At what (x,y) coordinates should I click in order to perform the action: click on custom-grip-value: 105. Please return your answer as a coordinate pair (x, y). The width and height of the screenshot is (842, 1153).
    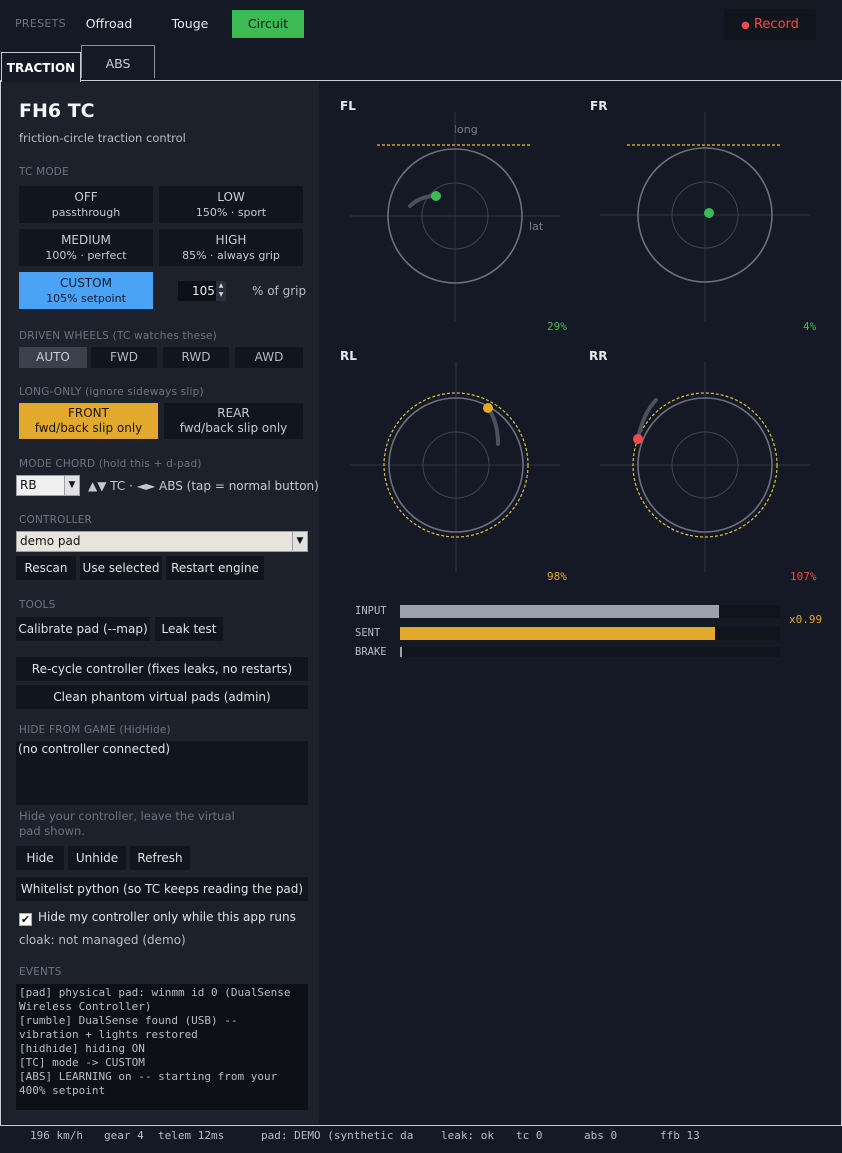
    Looking at the image, I should click on (203, 291).